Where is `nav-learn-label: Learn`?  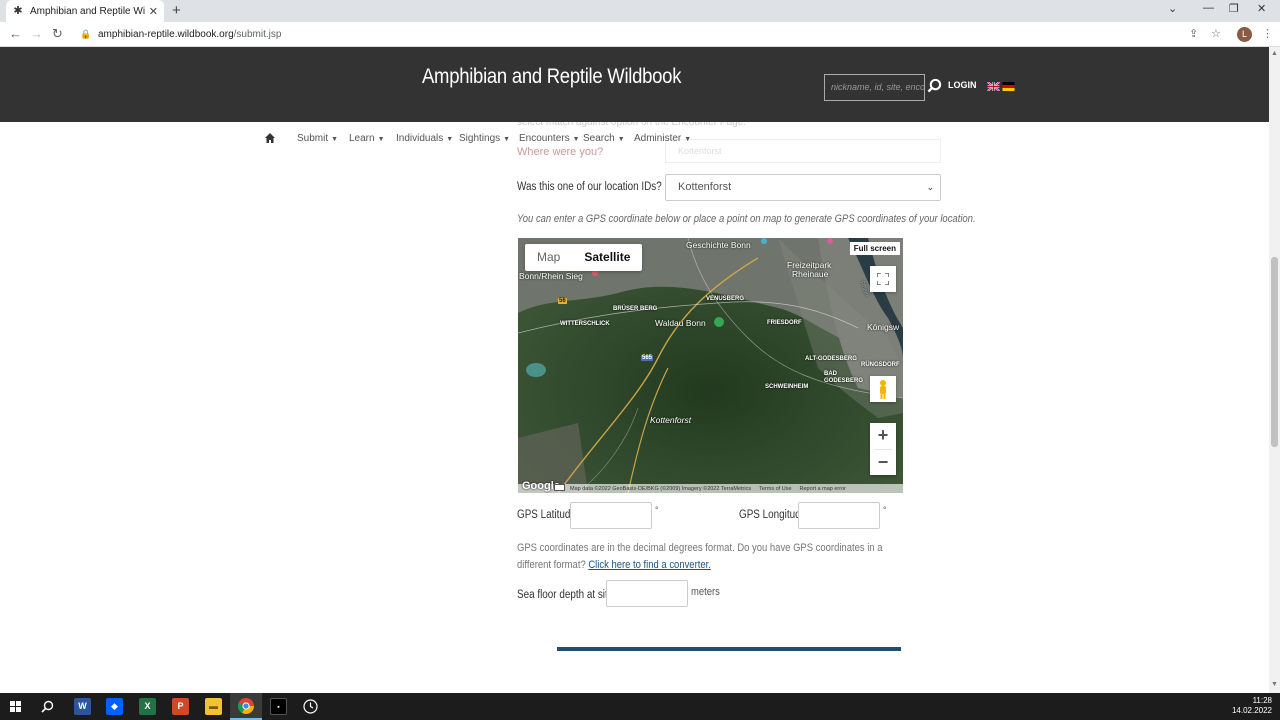
nav-learn-label: Learn is located at coordinates (362, 138).